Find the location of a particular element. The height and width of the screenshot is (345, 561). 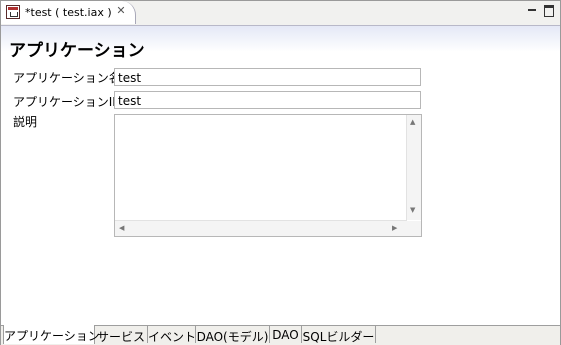

app-name-label: アプリケーション名 is located at coordinates (67, 78).